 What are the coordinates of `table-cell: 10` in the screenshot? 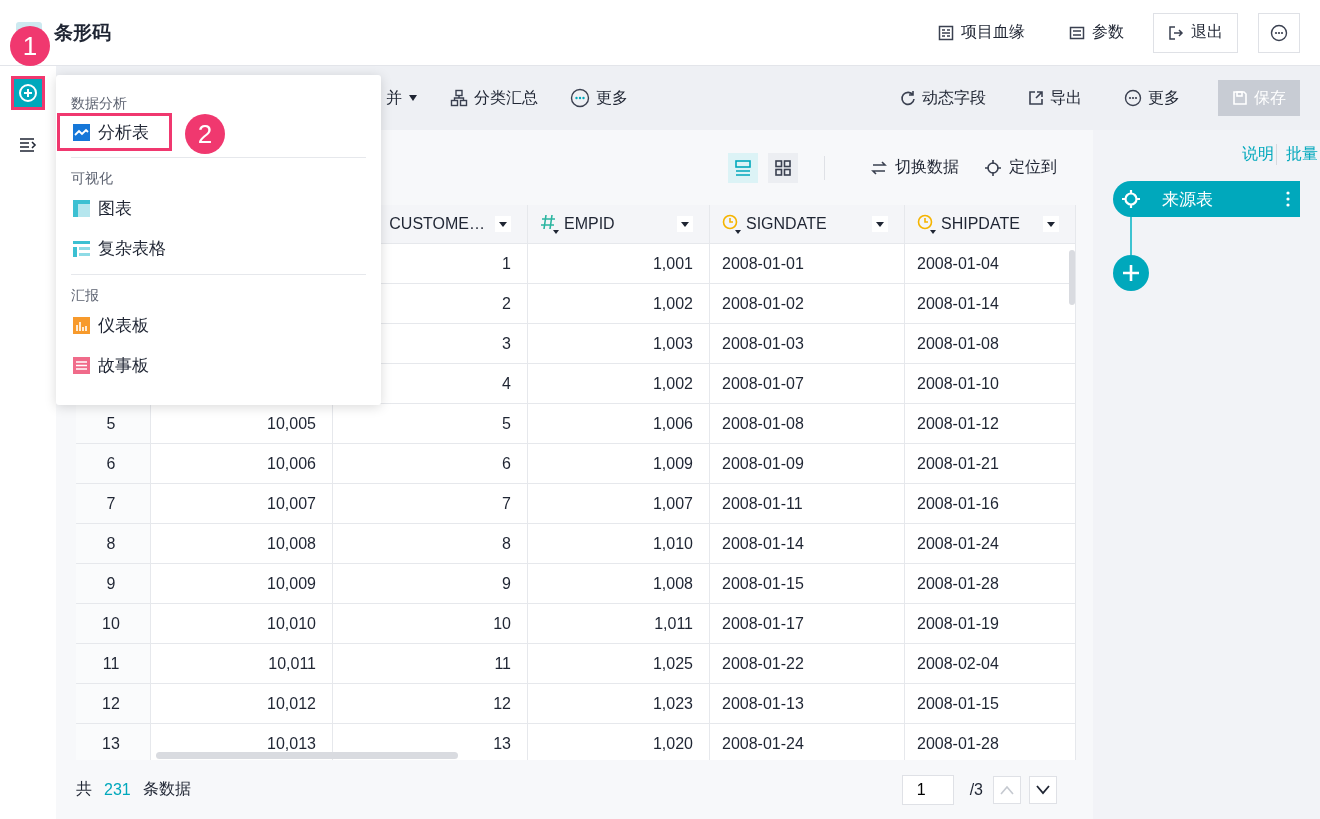 It's located at (502, 623).